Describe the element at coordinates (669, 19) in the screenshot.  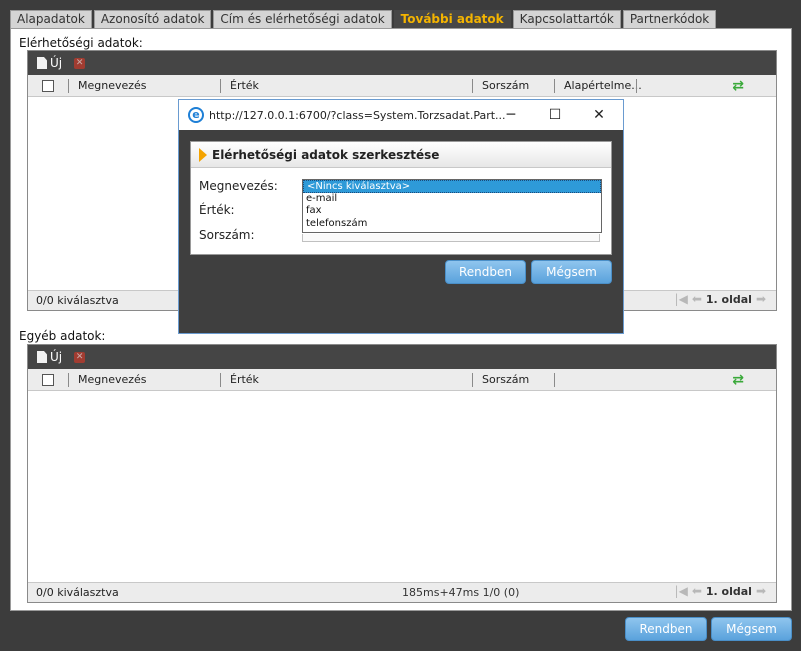
I see `tab-partnerkodok: Partnerkódok` at that location.